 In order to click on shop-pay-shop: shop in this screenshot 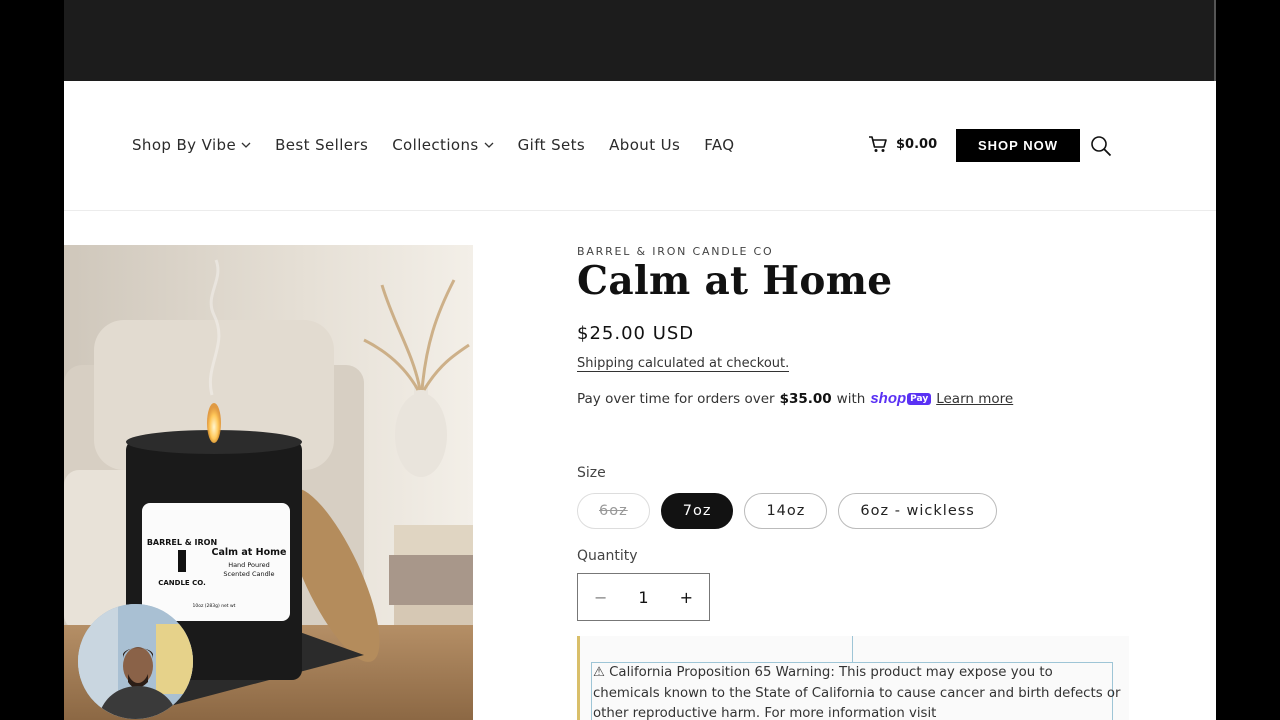, I will do `click(888, 398)`.